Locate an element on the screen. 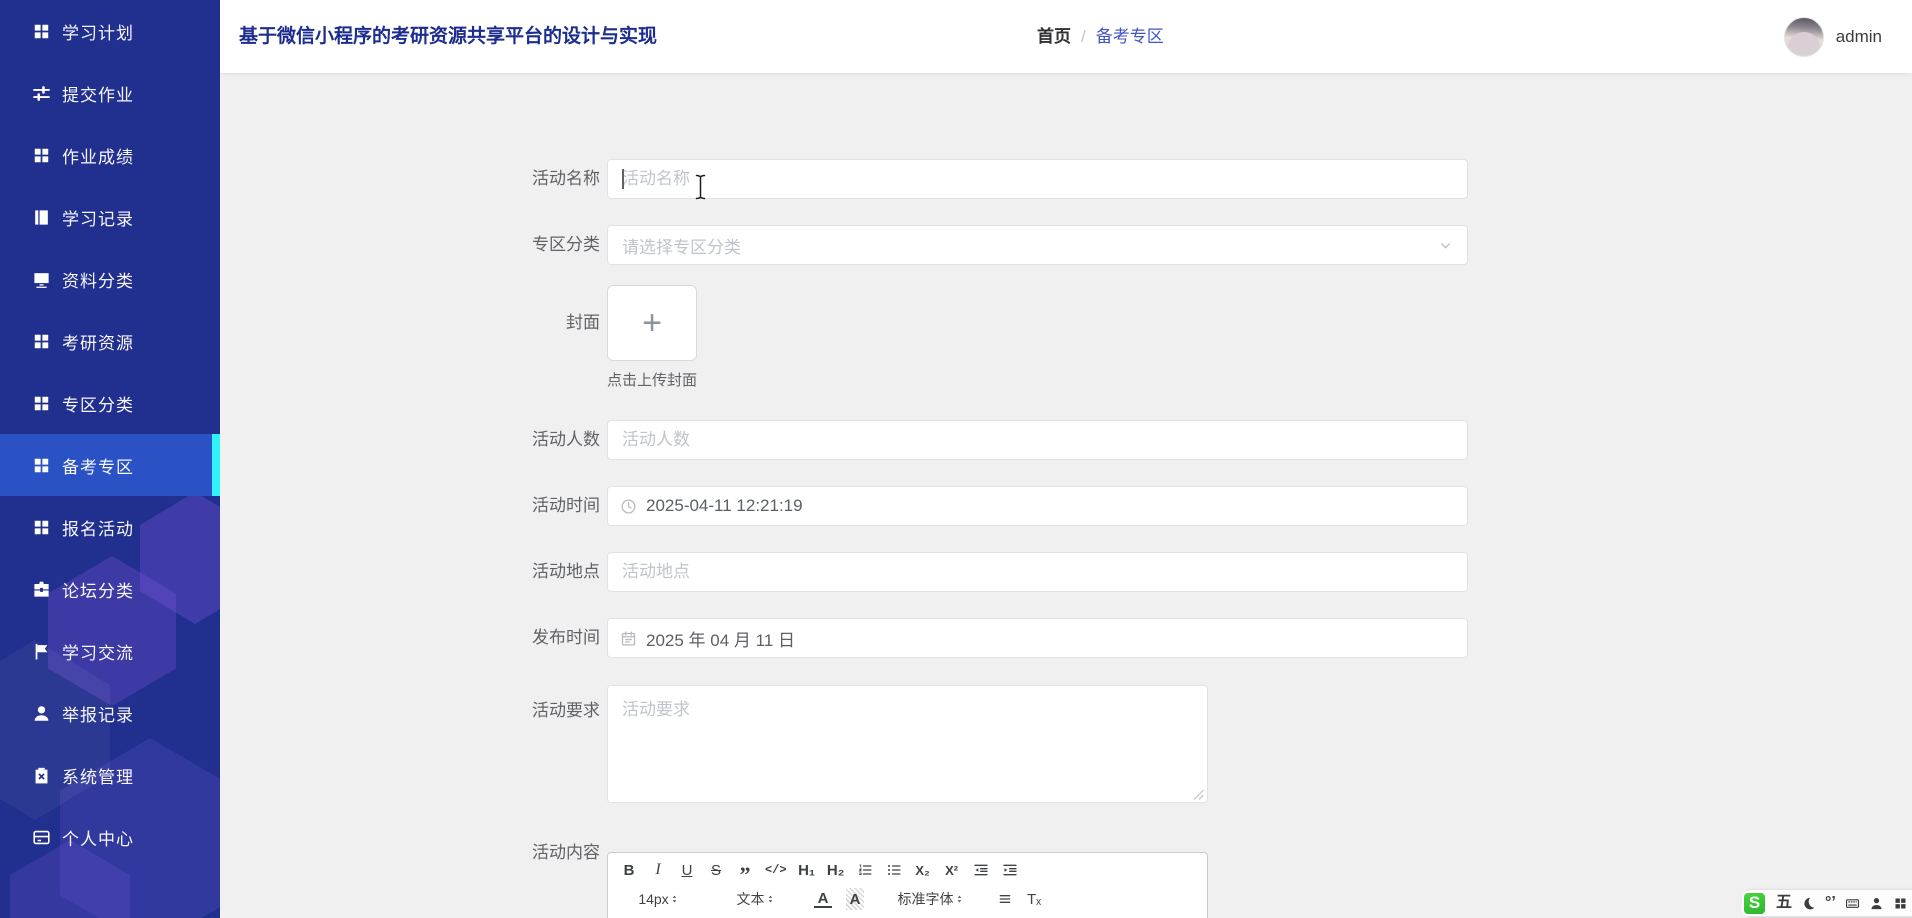 The height and width of the screenshot is (918, 1912). sidebar-item-label: 个人中心 is located at coordinates (98, 839).